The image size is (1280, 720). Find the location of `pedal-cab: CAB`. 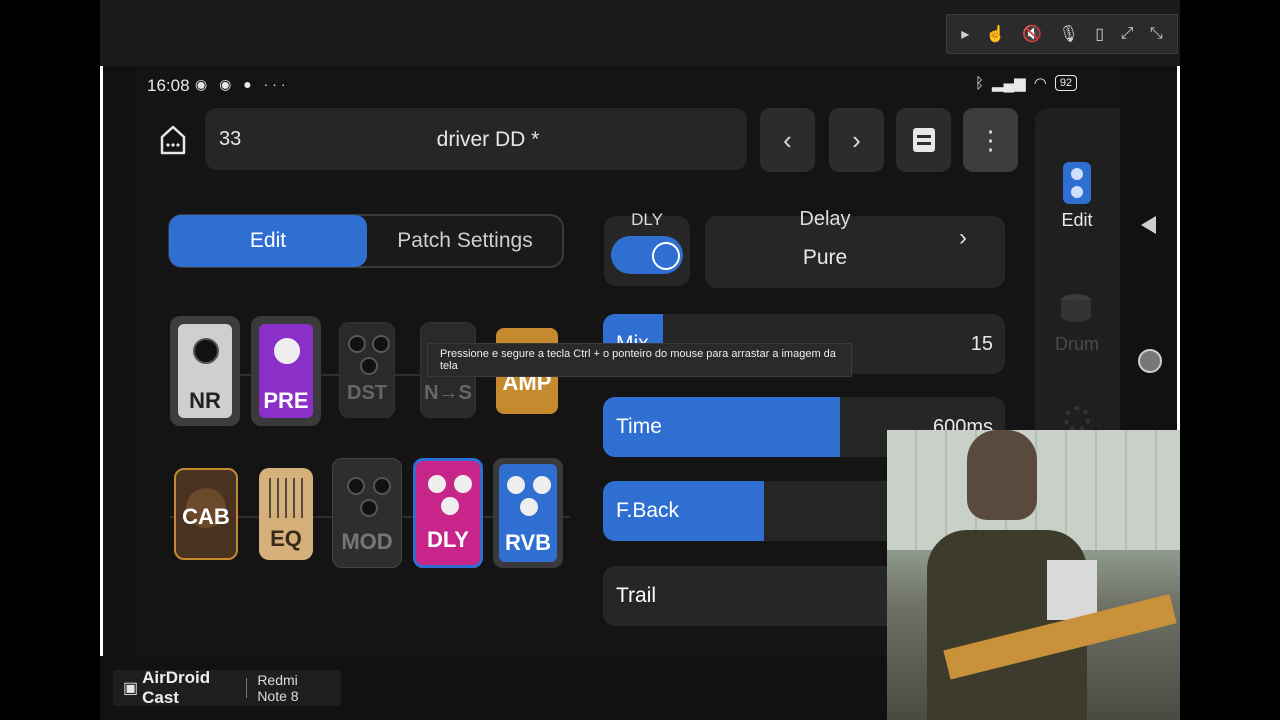

pedal-cab: CAB is located at coordinates (206, 514).